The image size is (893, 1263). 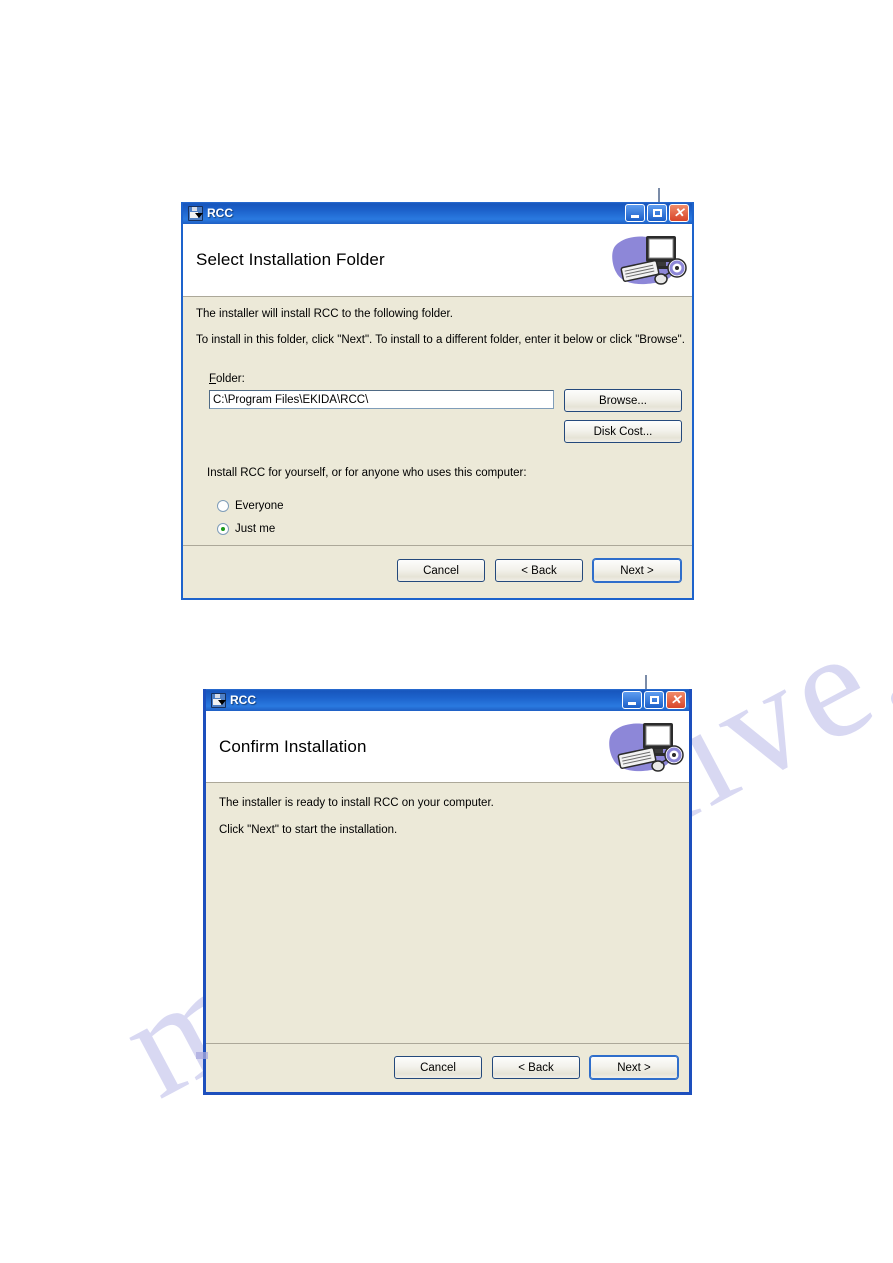 What do you see at coordinates (437, 260) in the screenshot?
I see `dialog-header: Select Installation Folder` at bounding box center [437, 260].